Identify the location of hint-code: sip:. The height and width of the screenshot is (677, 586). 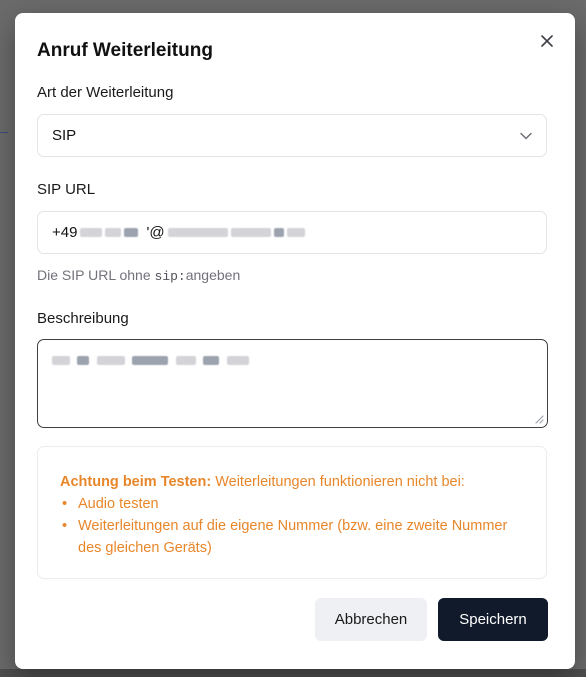
(170, 276).